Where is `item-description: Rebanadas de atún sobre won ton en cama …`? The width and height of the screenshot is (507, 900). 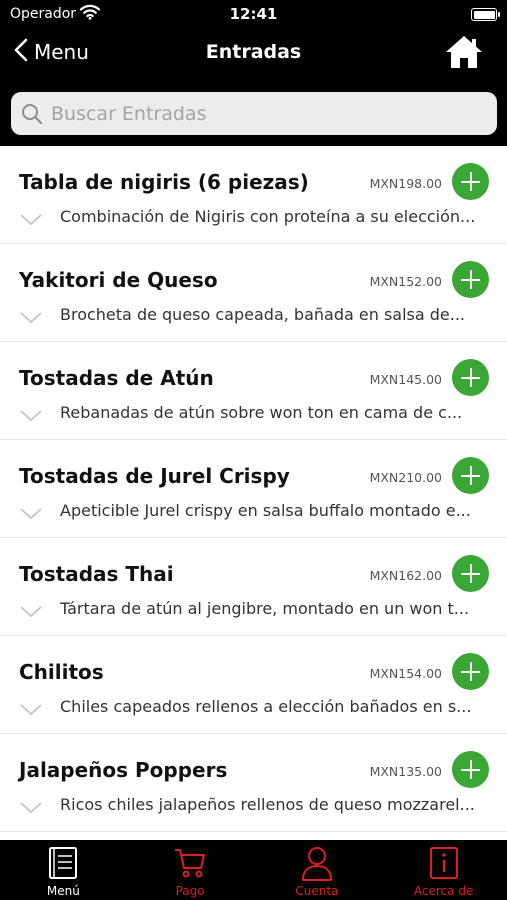
item-description: Rebanadas de atún sobre won ton en cama … is located at coordinates (261, 412).